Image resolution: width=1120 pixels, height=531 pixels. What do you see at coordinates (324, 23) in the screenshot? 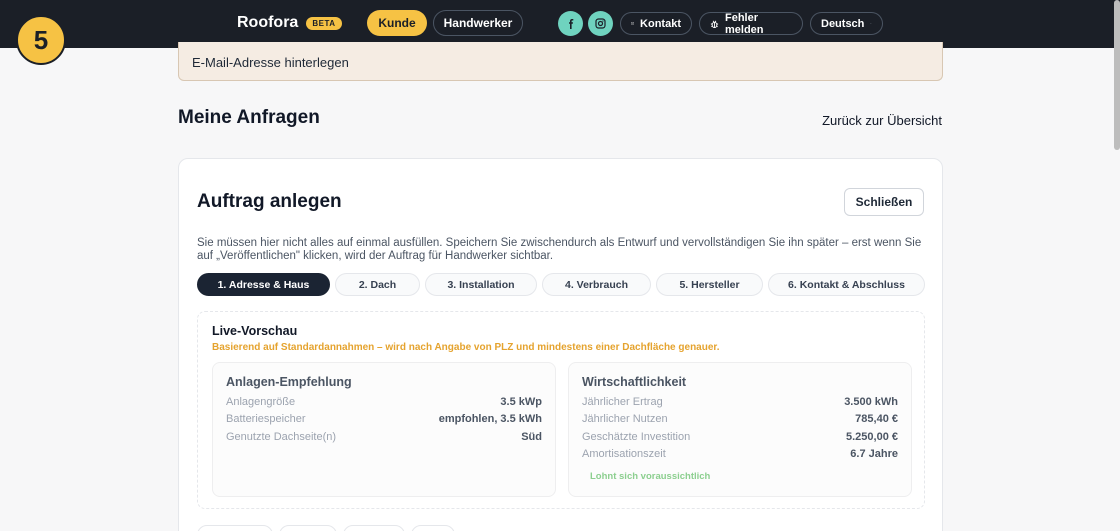
I see `beta-badge: BETA` at bounding box center [324, 23].